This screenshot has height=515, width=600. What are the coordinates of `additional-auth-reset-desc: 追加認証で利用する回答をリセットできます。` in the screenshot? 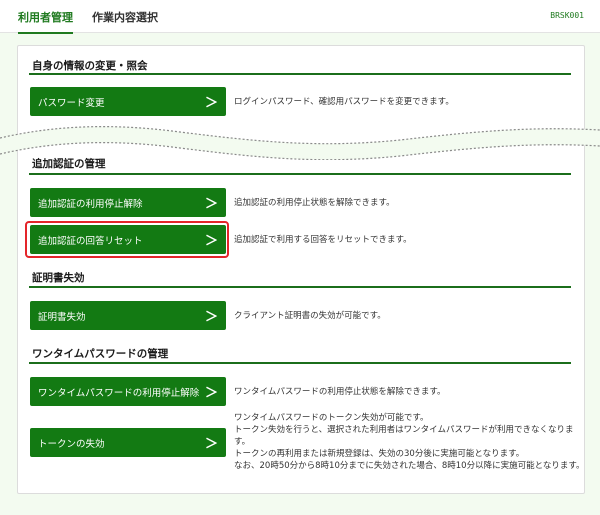 It's located at (323, 240).